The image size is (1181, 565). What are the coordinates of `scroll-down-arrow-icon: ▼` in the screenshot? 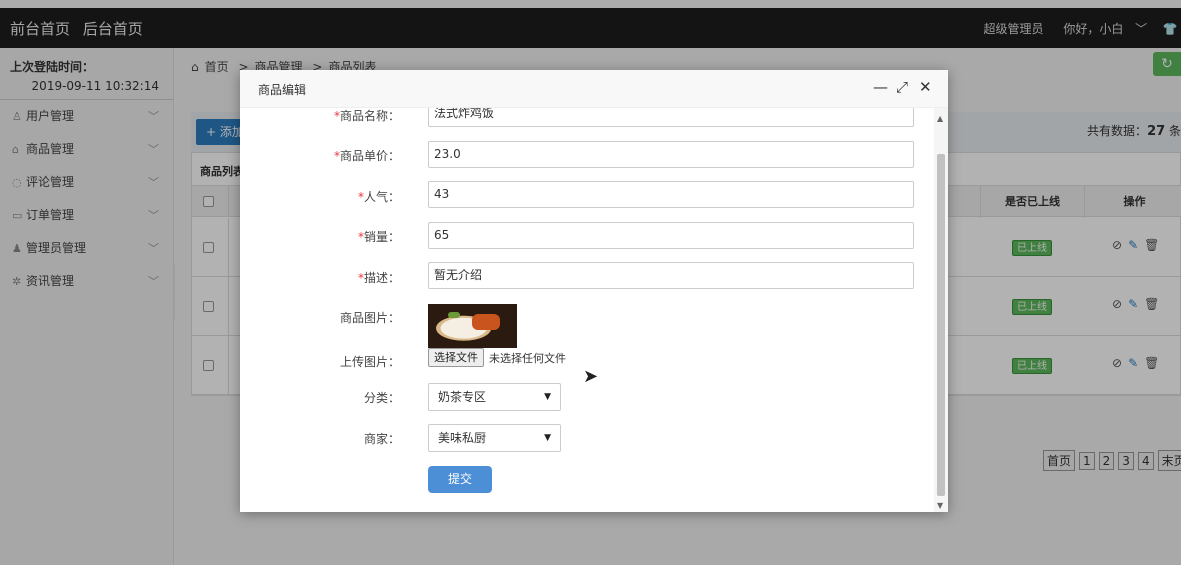 It's located at (940, 505).